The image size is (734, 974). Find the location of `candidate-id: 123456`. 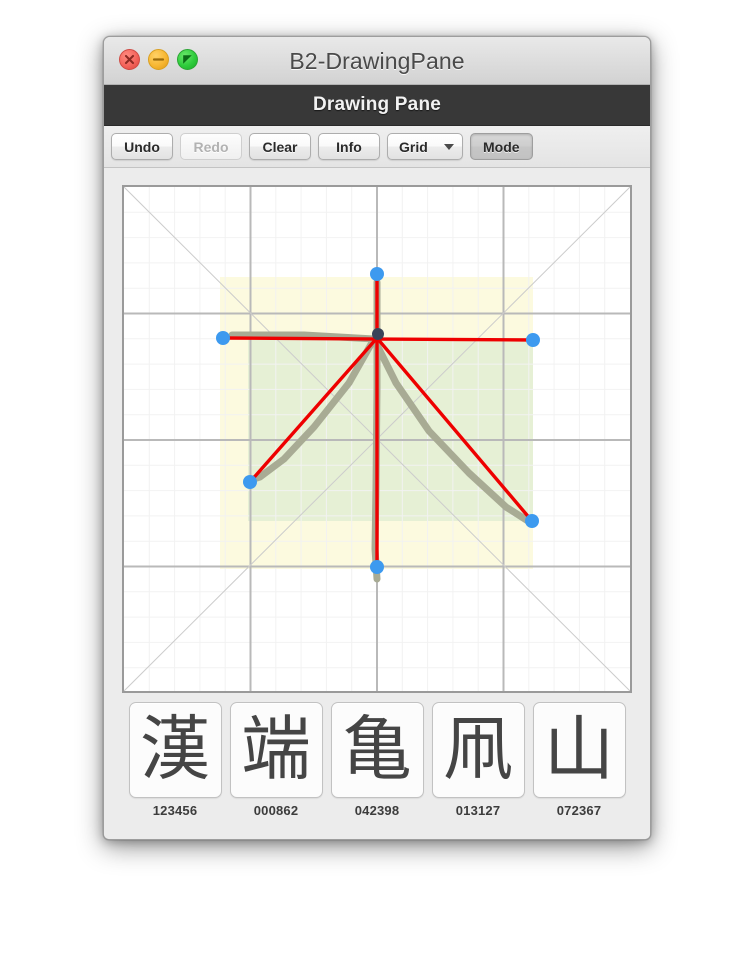

candidate-id: 123456 is located at coordinates (175, 810).